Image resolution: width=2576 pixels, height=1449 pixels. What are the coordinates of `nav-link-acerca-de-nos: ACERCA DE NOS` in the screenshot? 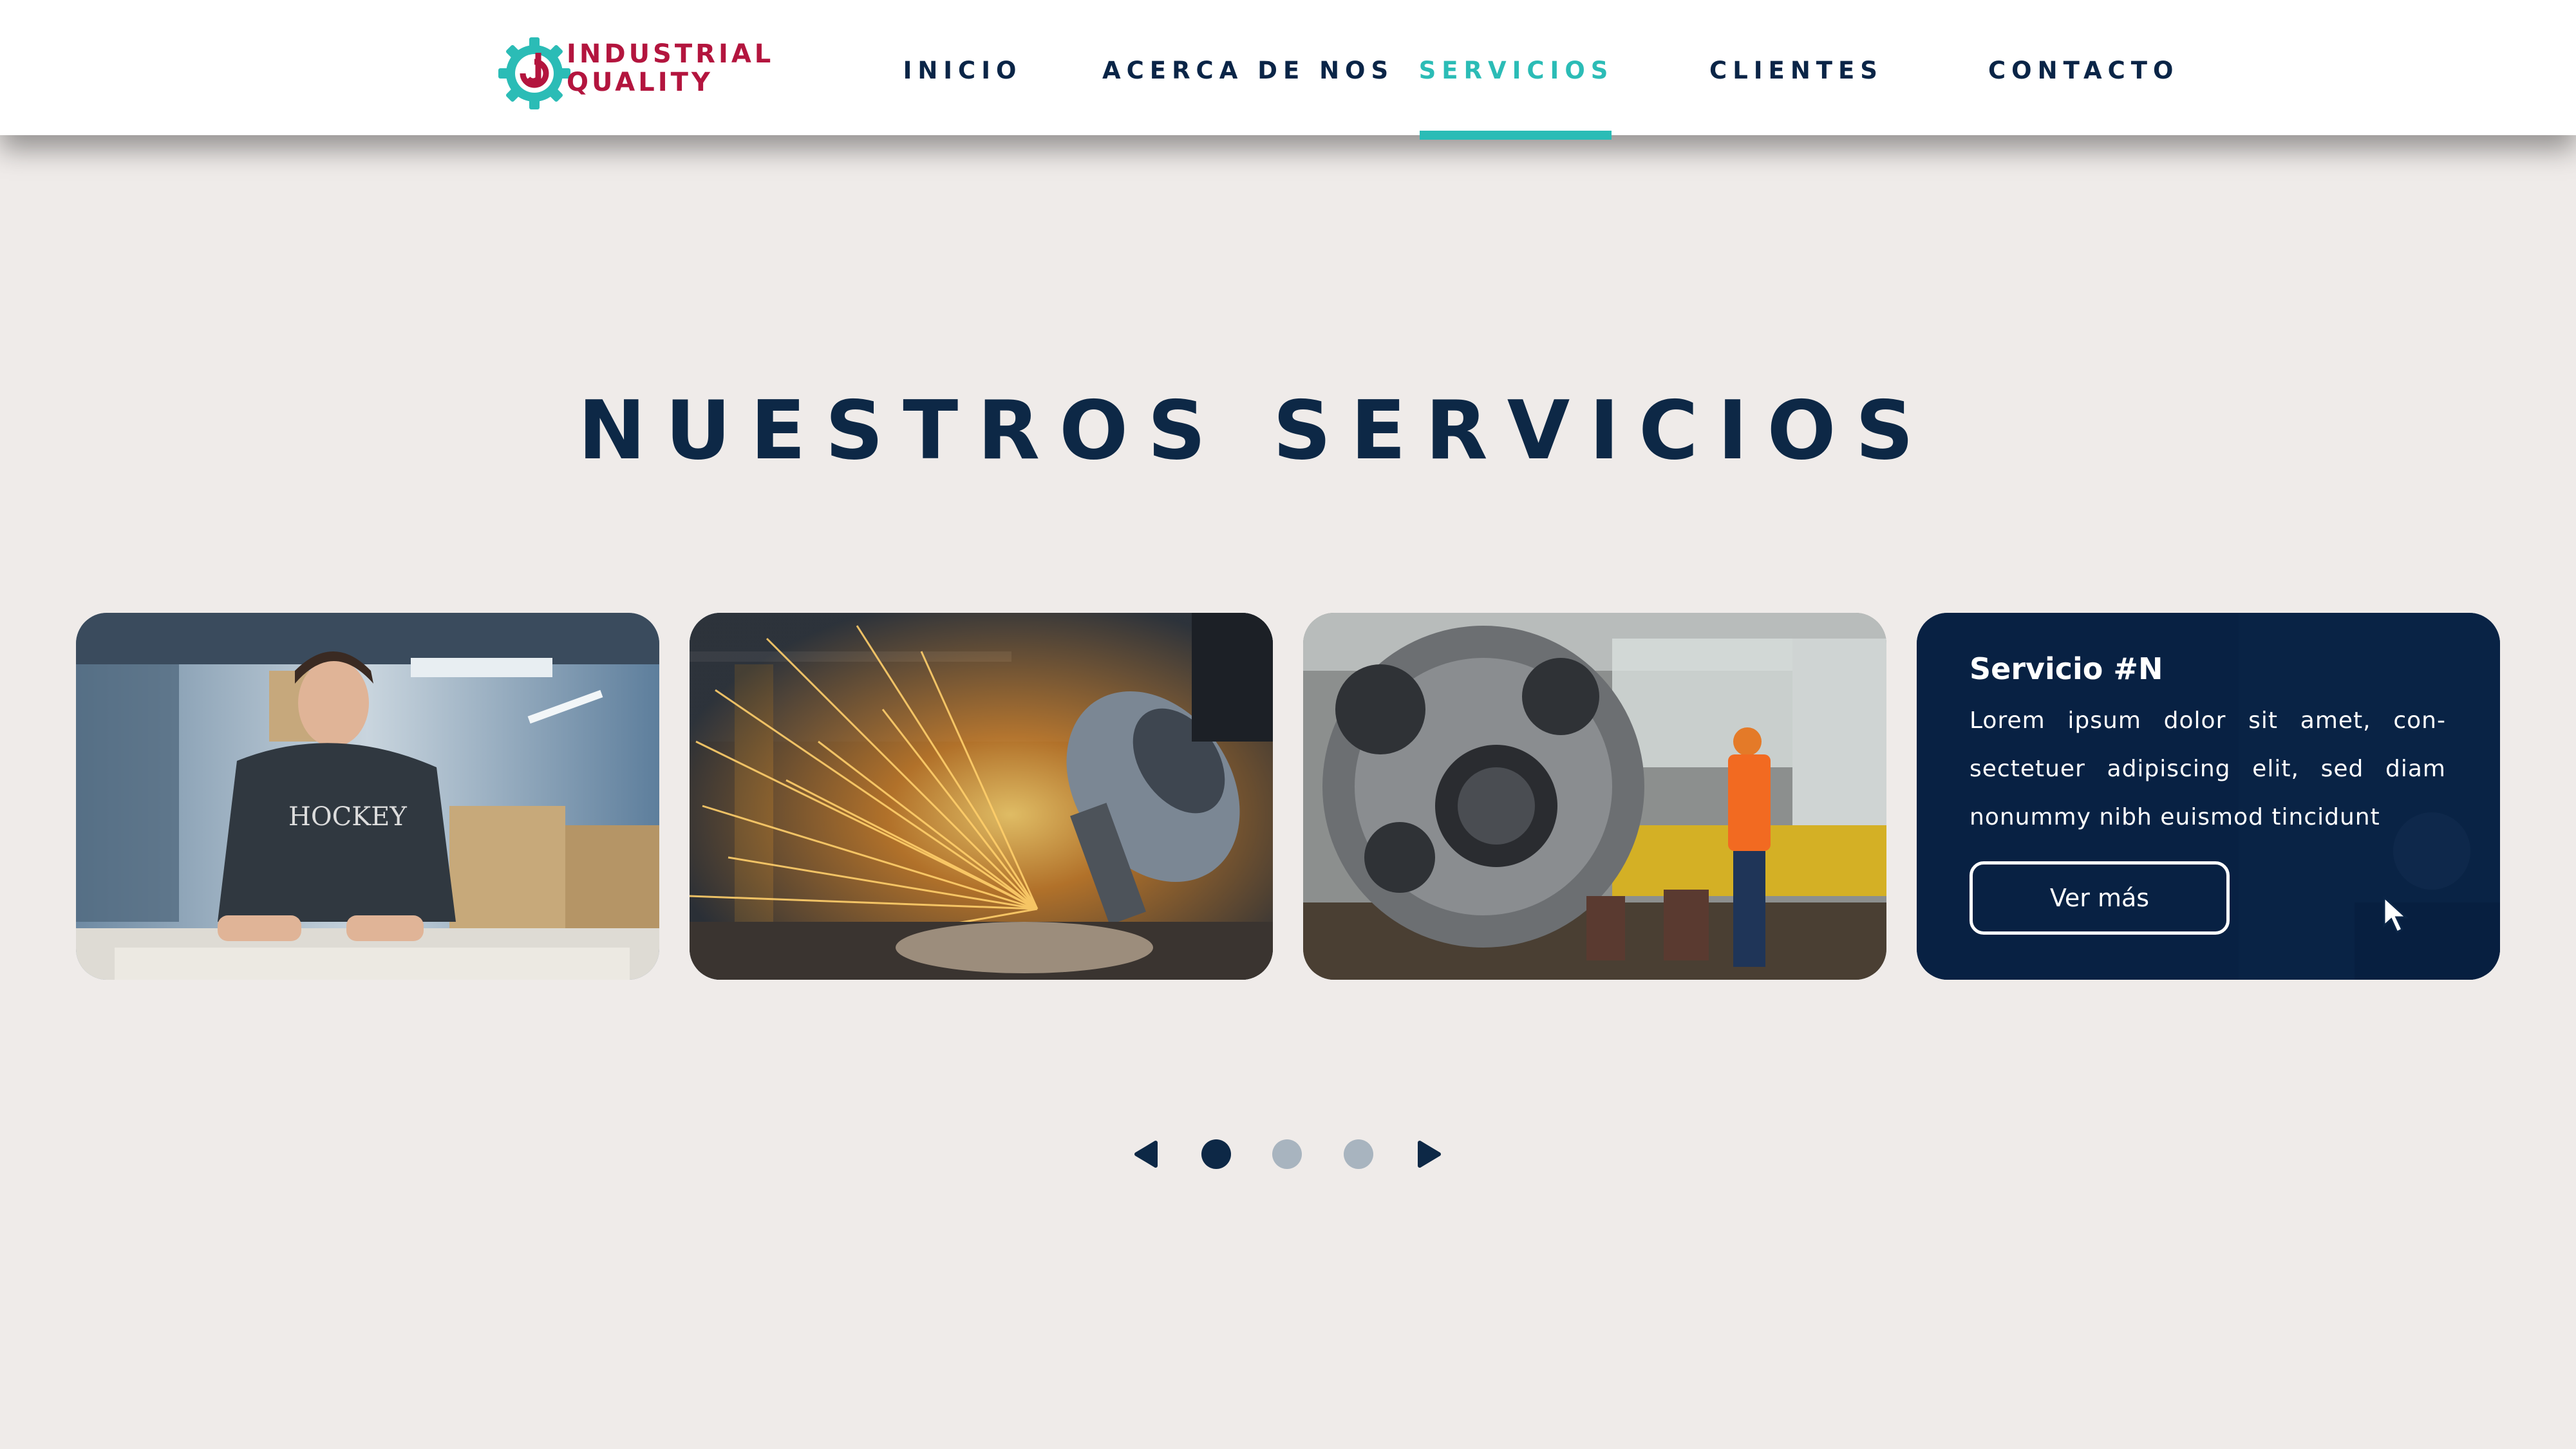 It's located at (1245, 70).